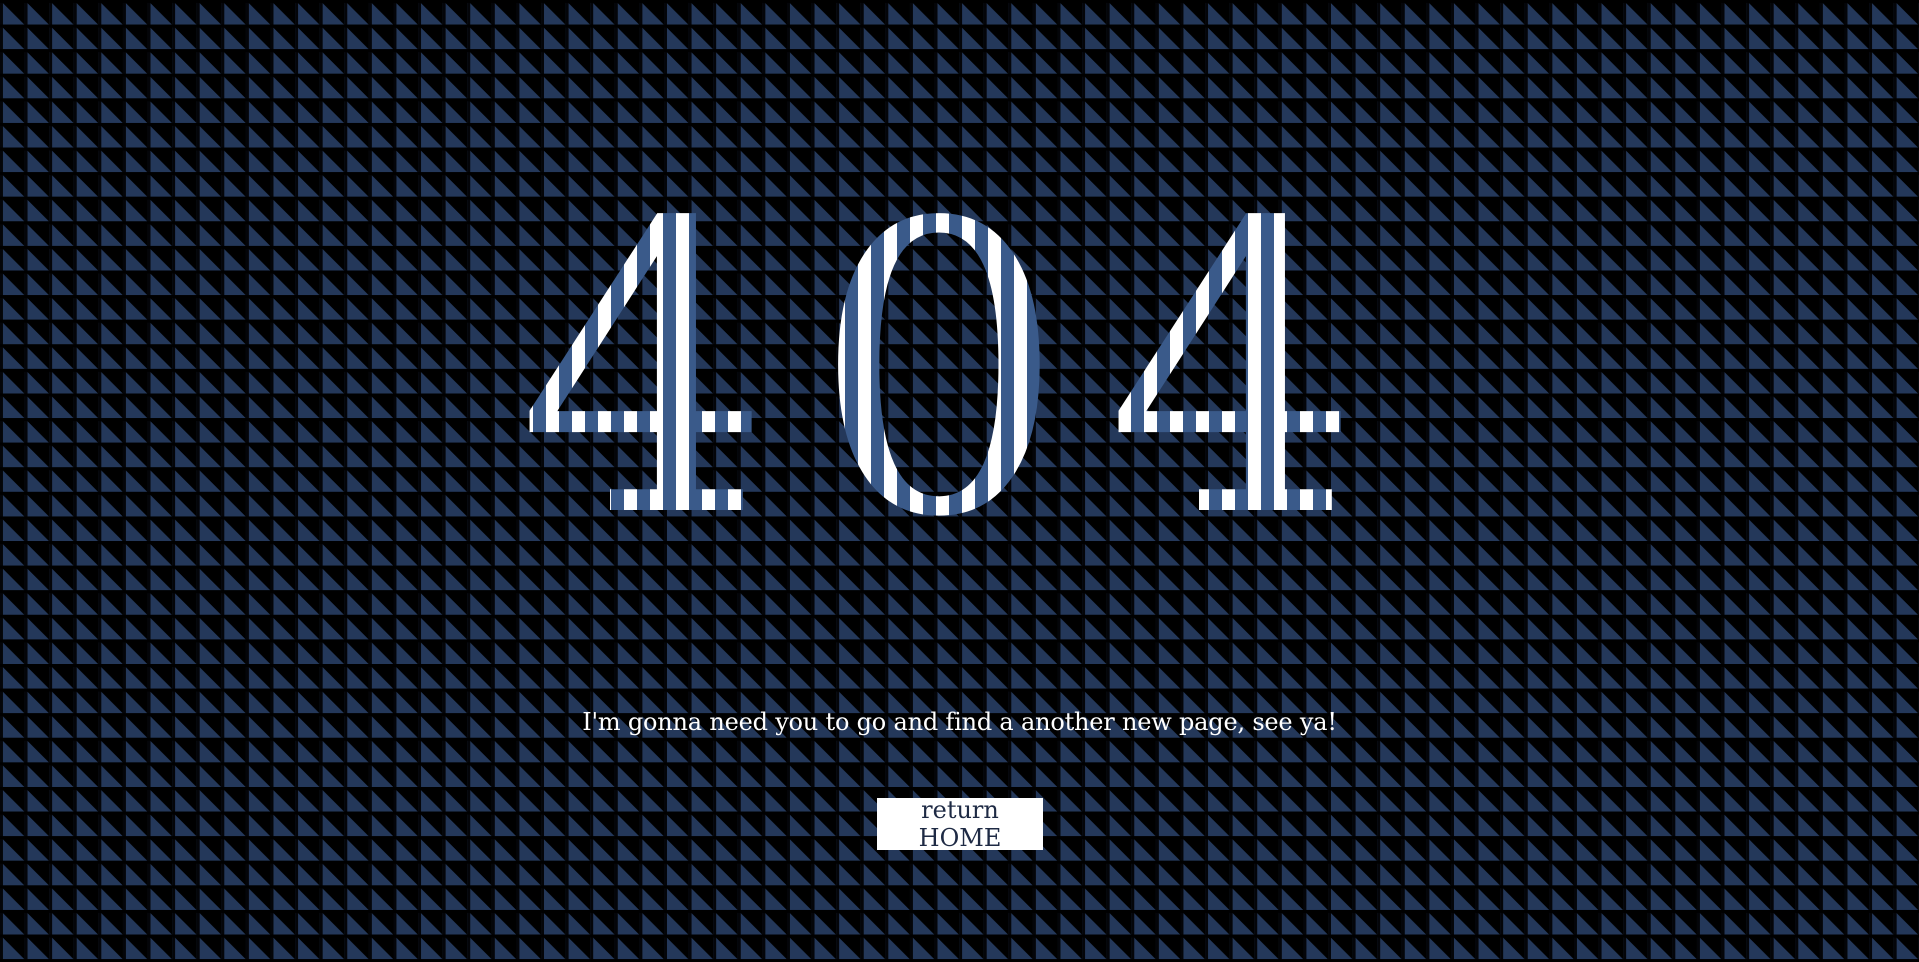  What do you see at coordinates (960, 824) in the screenshot?
I see `return-home-button: return HOME` at bounding box center [960, 824].